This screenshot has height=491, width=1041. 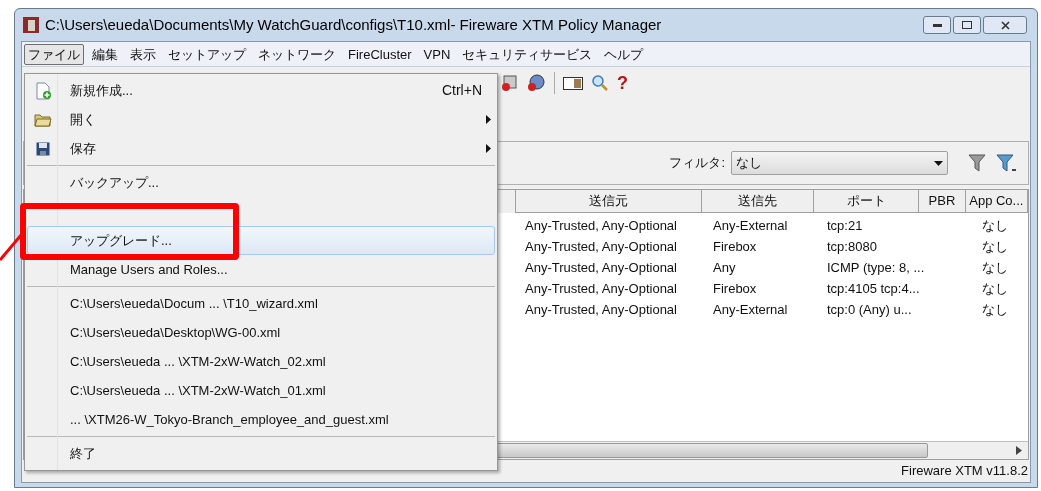 What do you see at coordinates (527, 54) in the screenshot?
I see `menu-bar-item: セキュリティサービス` at bounding box center [527, 54].